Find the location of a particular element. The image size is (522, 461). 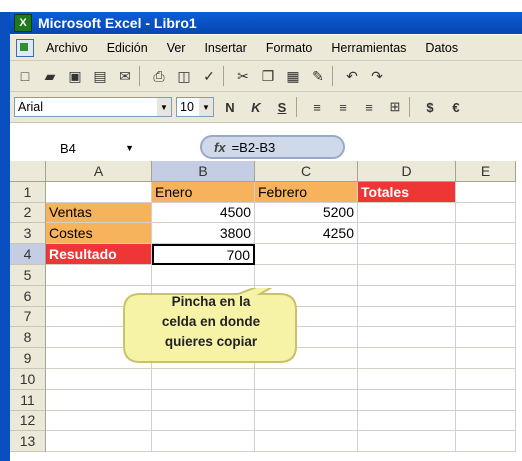

print-preview-icon: ◫ is located at coordinates (184, 76).